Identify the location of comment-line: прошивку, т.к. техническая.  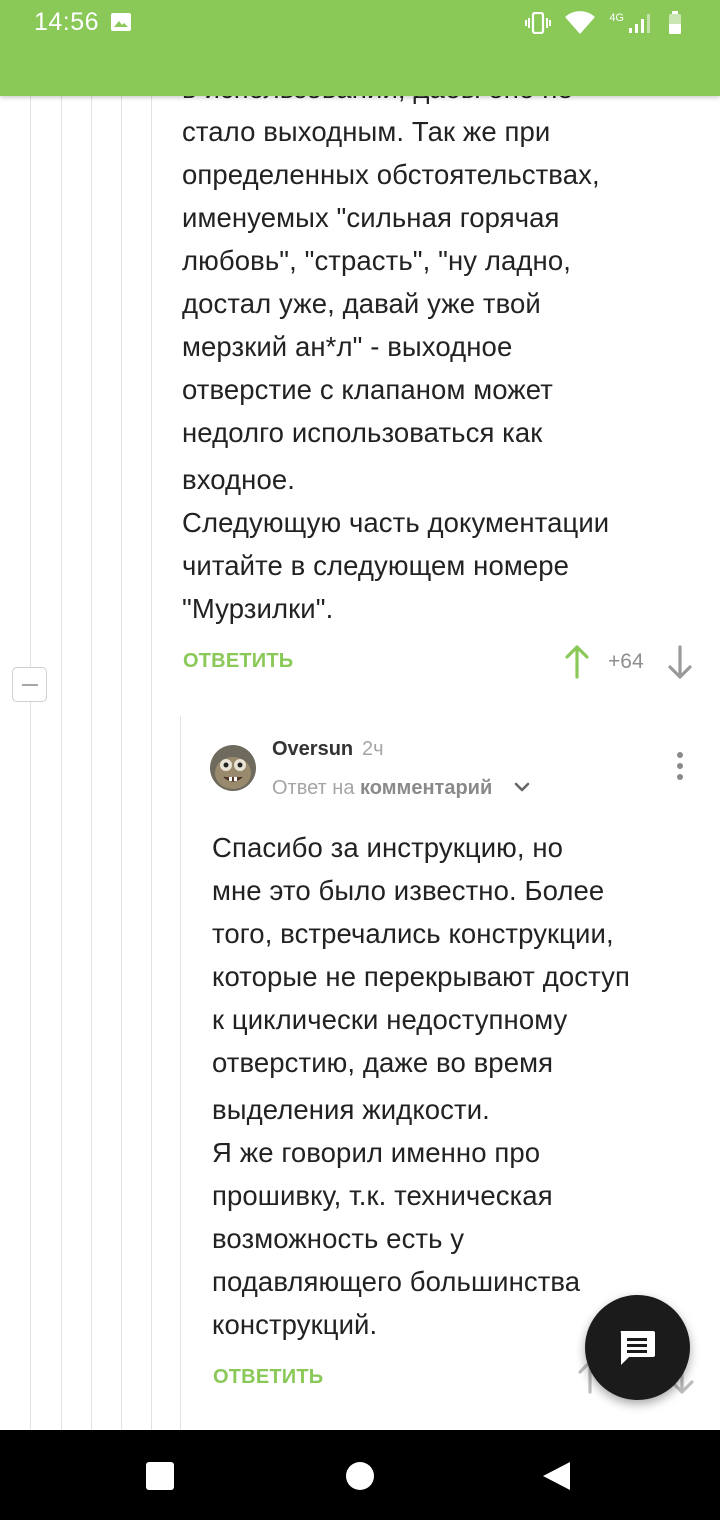
(382, 1195).